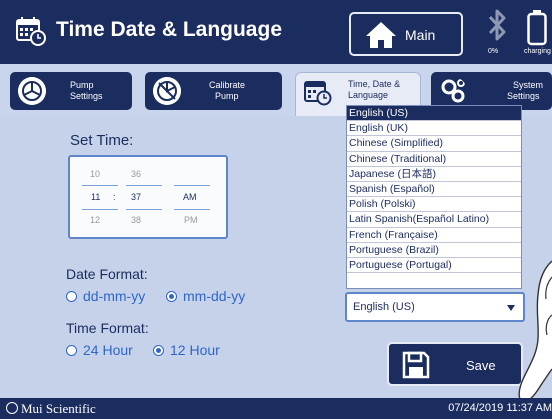 The image size is (552, 419). What do you see at coordinates (481, 365) in the screenshot?
I see `save-button-label: Save` at bounding box center [481, 365].